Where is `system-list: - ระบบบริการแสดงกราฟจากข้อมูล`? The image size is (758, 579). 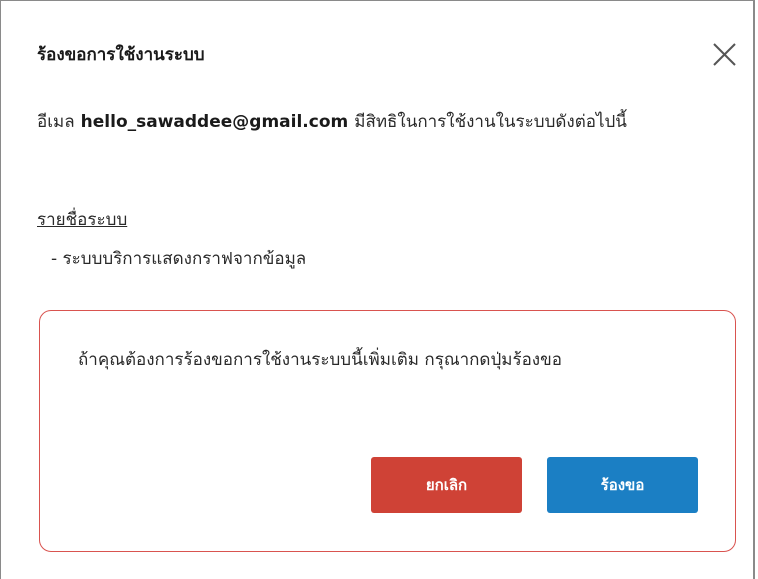 system-list: - ระบบบริการแสดงกราฟจากข้อมูล is located at coordinates (153, 258).